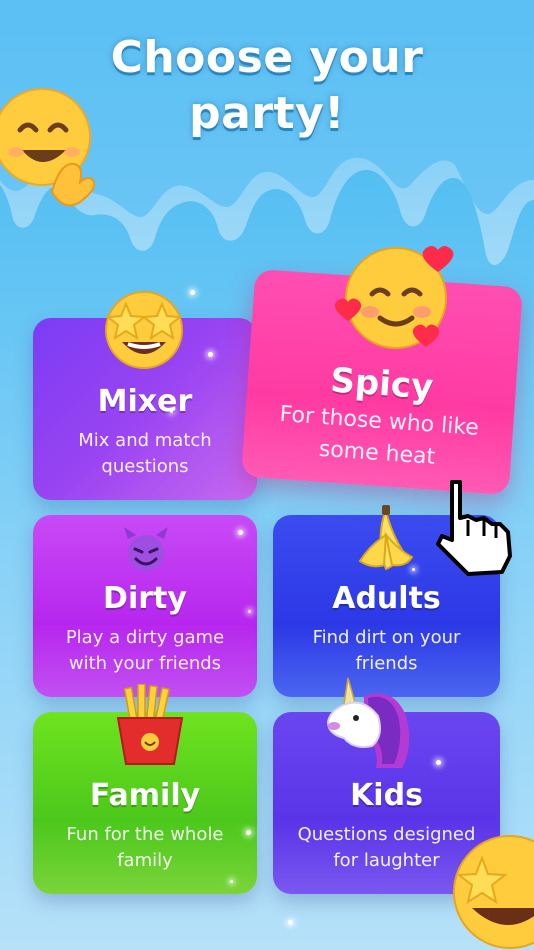 The width and height of the screenshot is (534, 950). What do you see at coordinates (394, 297) in the screenshot?
I see `smiling-face-with-hearts-emoji-icon` at bounding box center [394, 297].